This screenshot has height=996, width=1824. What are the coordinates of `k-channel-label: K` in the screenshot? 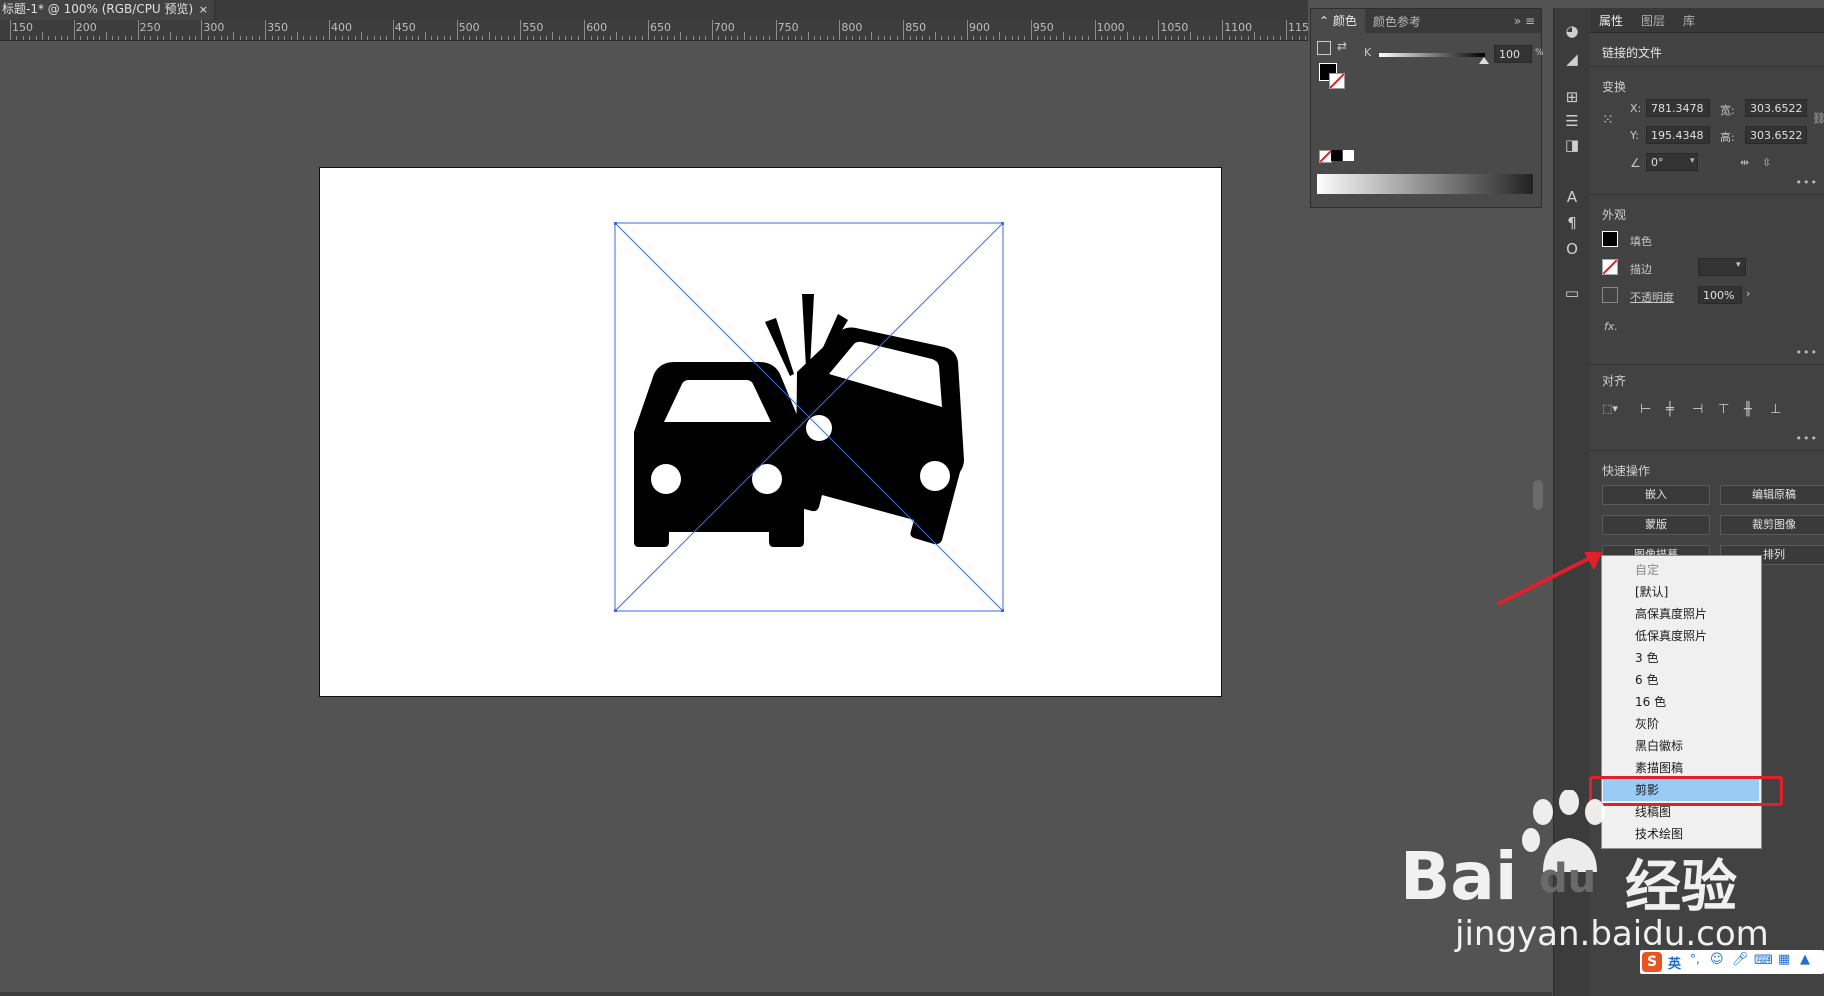 It's located at (1368, 52).